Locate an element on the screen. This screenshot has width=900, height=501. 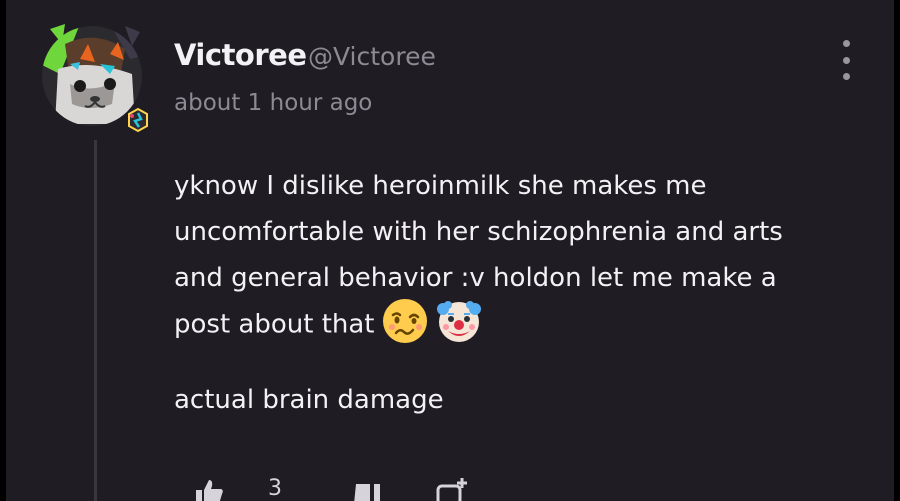
comment-icon is located at coordinates (367, 491).